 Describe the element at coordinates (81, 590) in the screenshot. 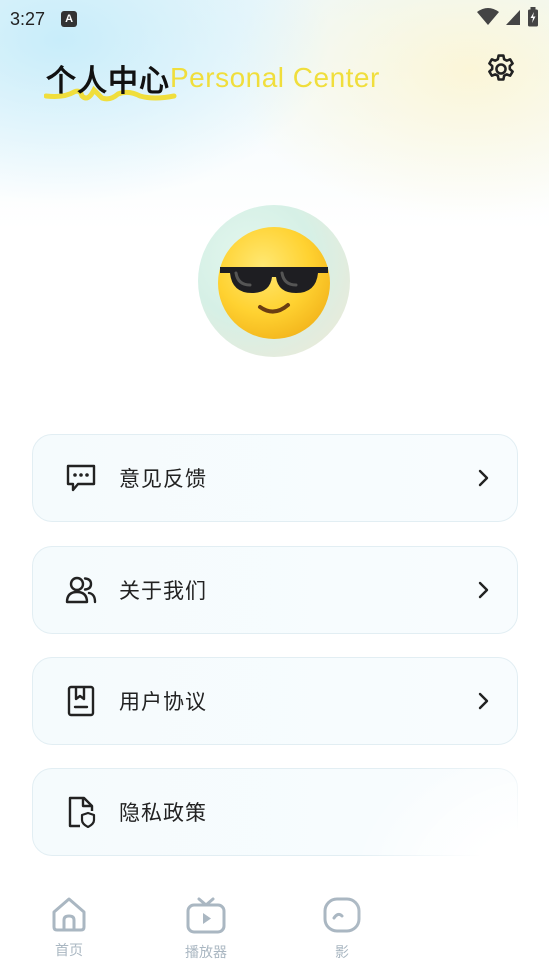

I see `users-icon` at that location.